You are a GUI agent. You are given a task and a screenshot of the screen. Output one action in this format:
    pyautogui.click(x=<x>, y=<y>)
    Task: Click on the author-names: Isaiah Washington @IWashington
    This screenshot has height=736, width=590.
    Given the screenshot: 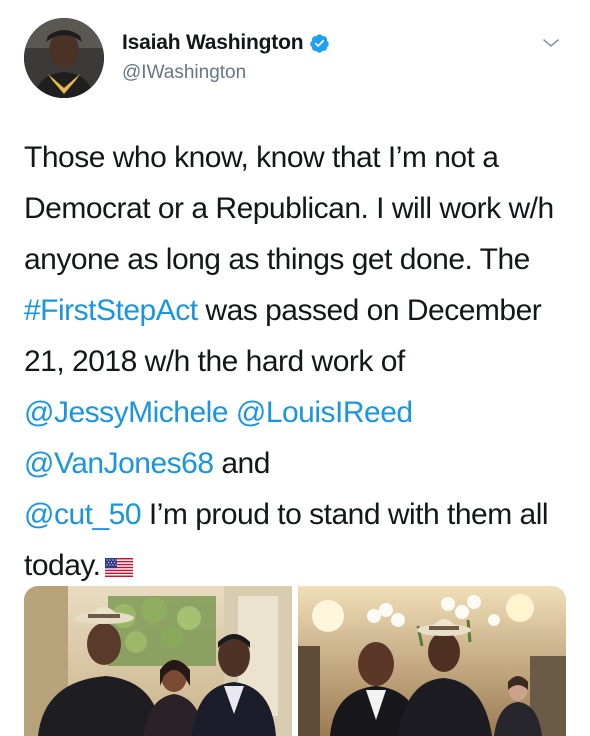 What is the action you would take?
    pyautogui.click(x=226, y=57)
    